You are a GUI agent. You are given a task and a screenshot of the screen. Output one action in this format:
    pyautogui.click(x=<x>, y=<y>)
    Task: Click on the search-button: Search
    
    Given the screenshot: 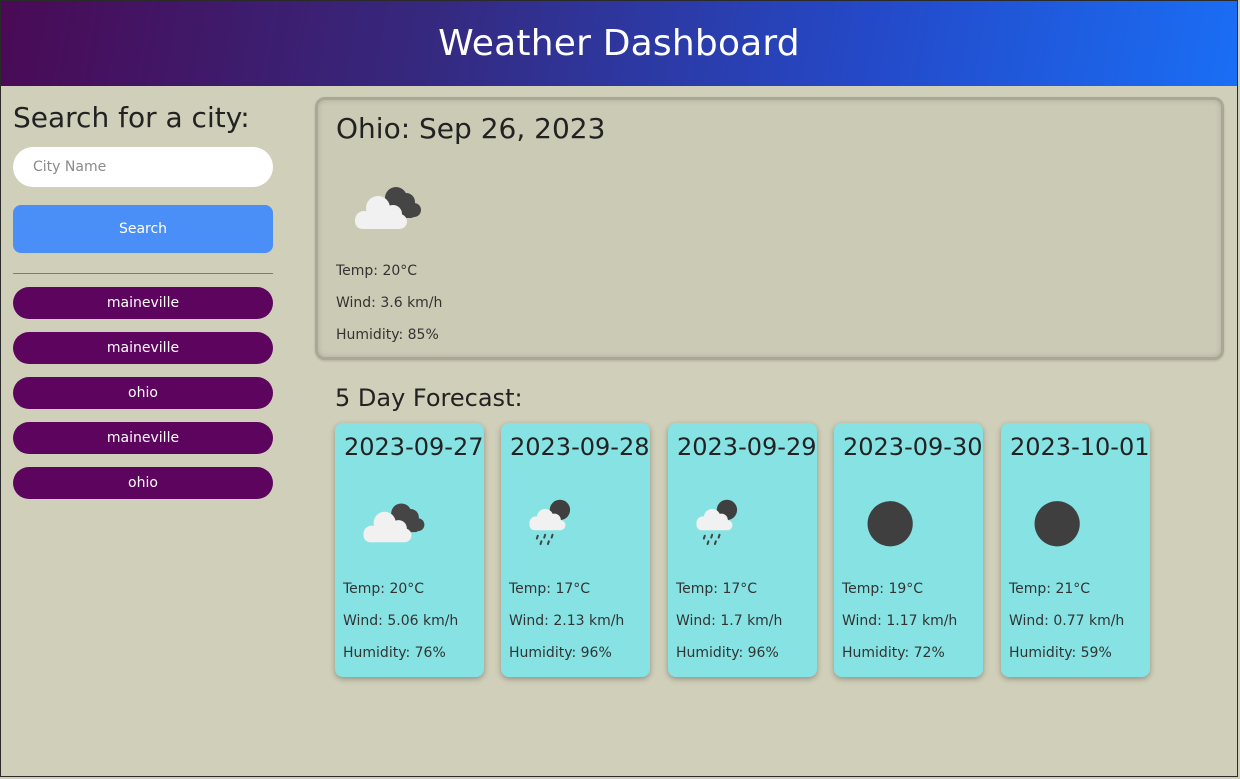 What is the action you would take?
    pyautogui.click(x=143, y=229)
    